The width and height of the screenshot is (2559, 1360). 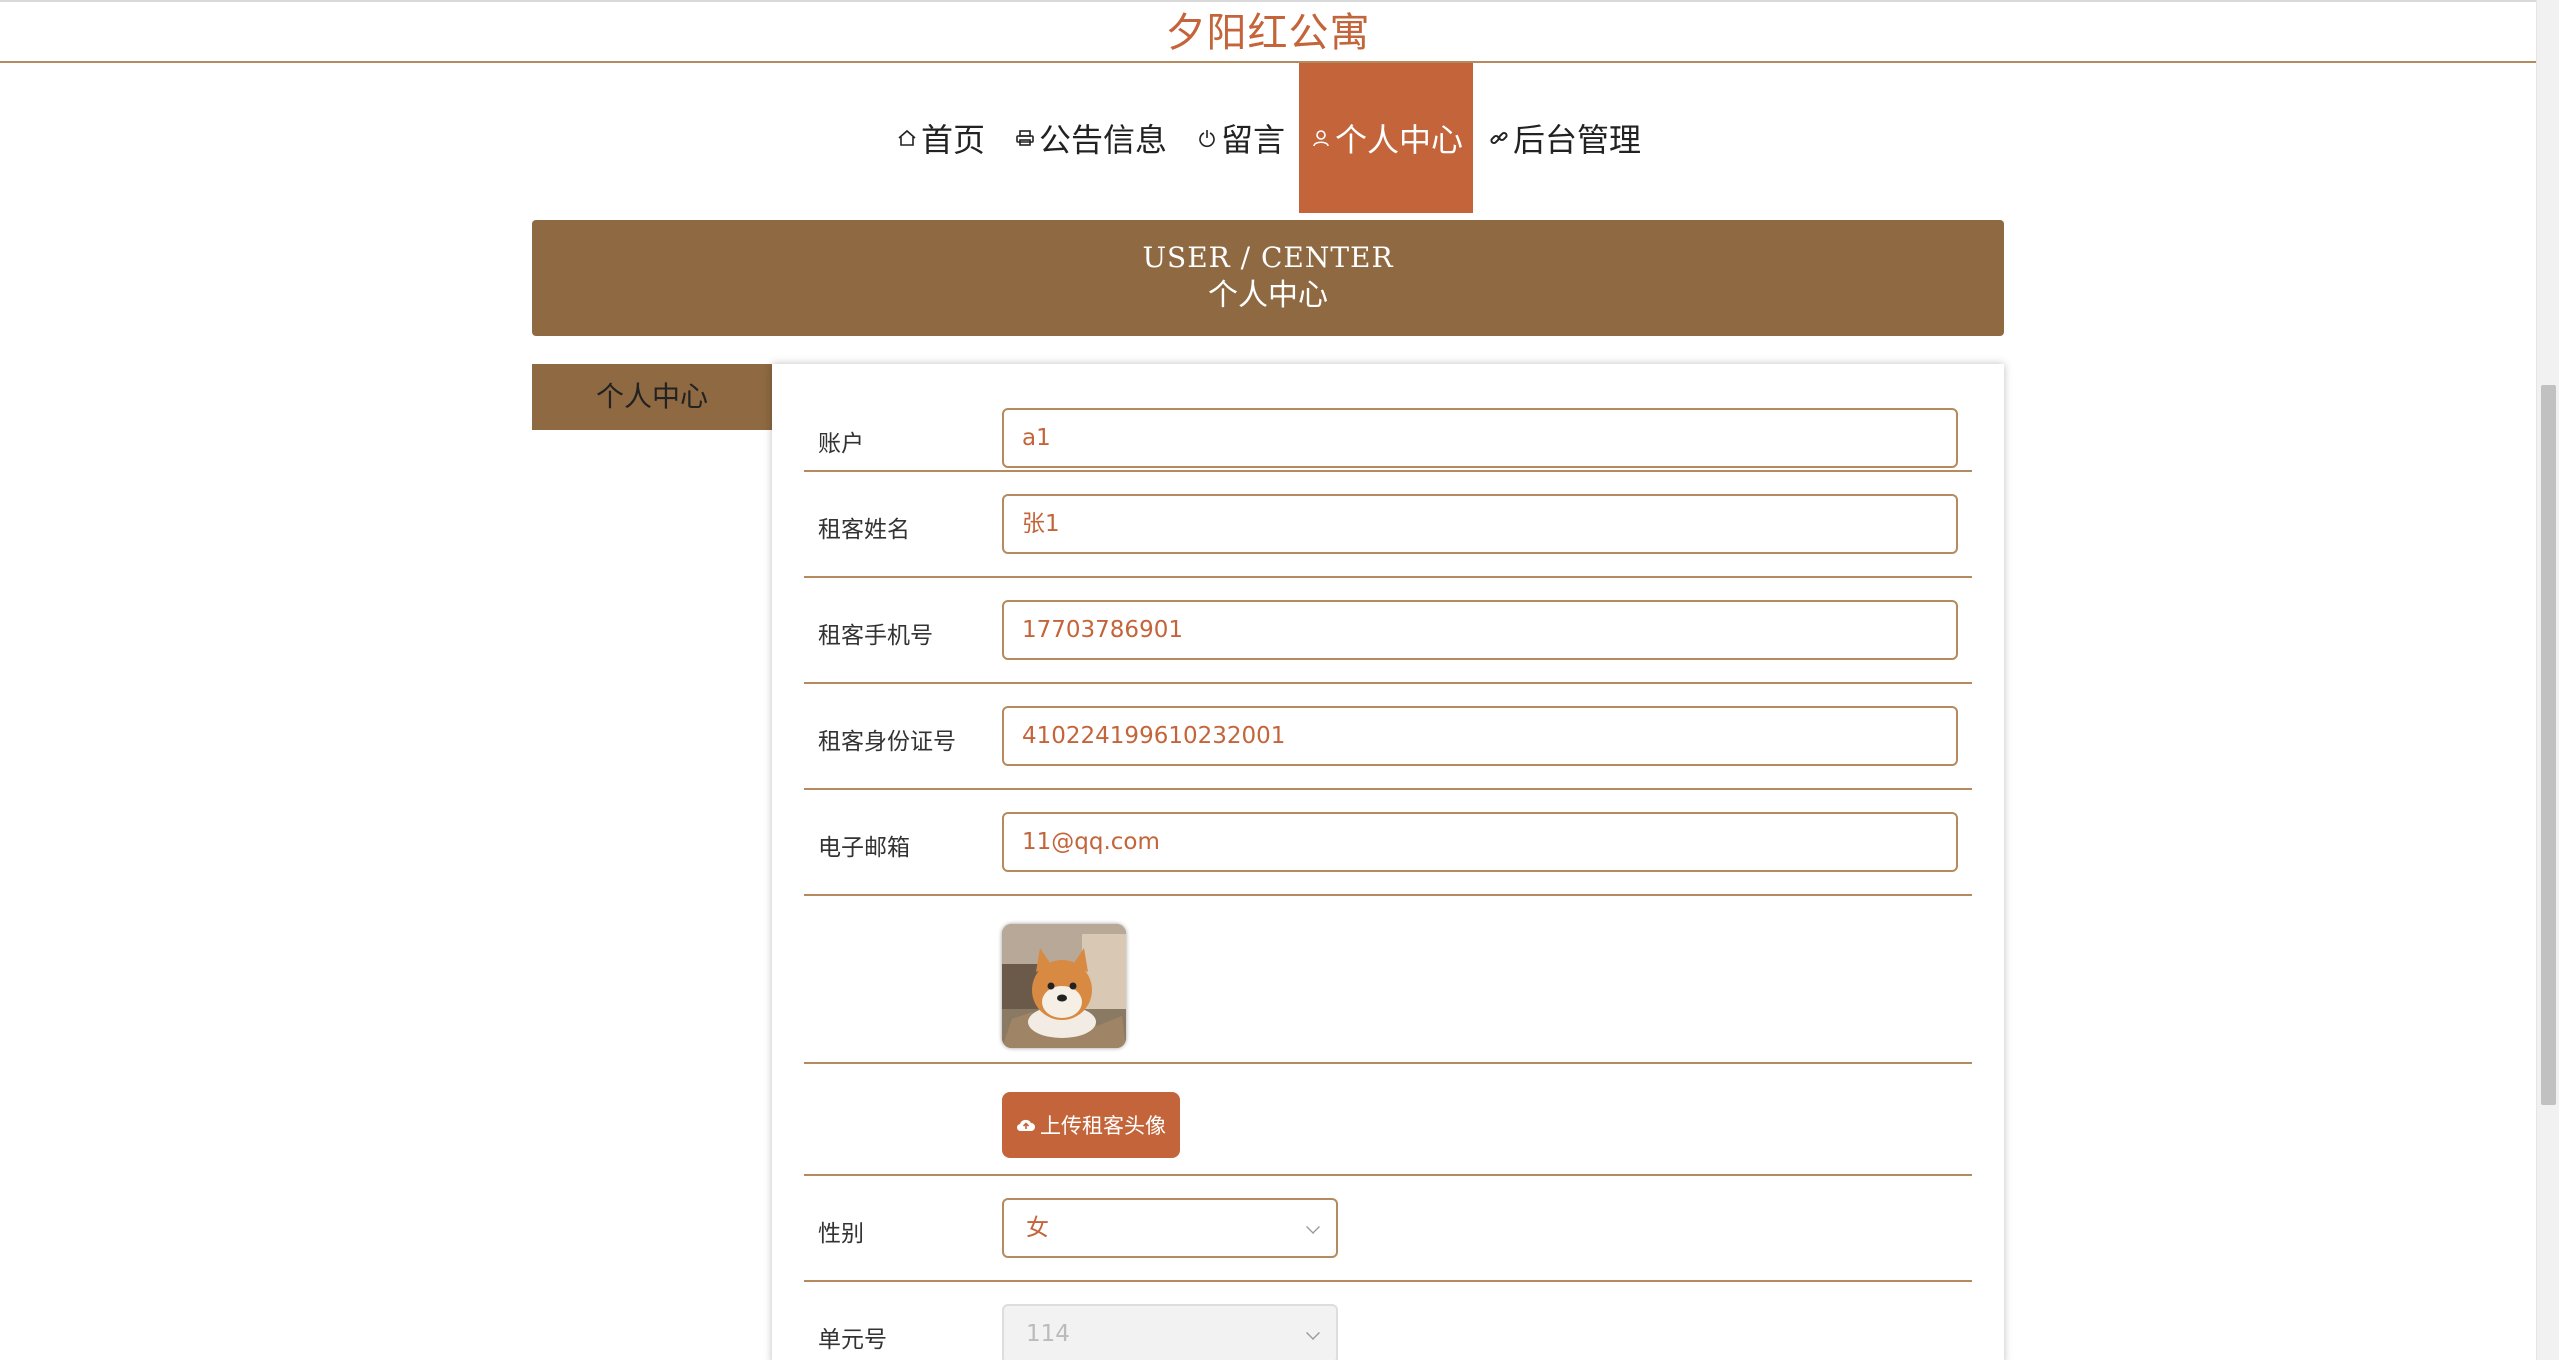 I want to click on cloud-upload-icon, so click(x=1025, y=1125).